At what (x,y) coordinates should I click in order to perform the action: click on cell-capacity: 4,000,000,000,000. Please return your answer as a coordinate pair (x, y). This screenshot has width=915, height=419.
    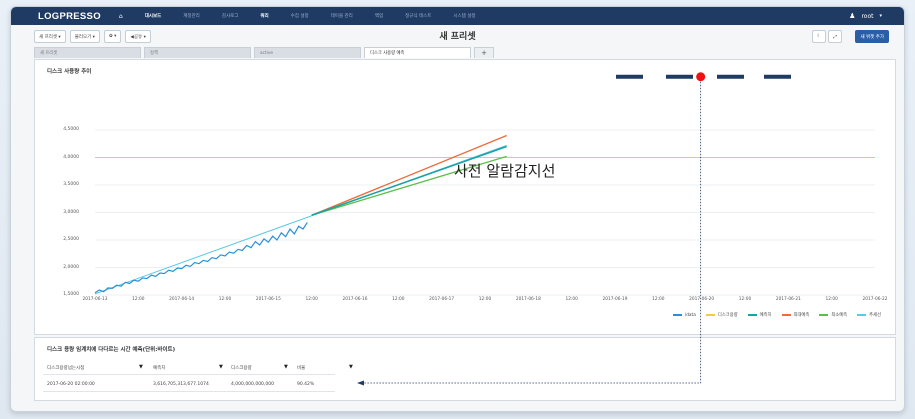
    Looking at the image, I should click on (252, 384).